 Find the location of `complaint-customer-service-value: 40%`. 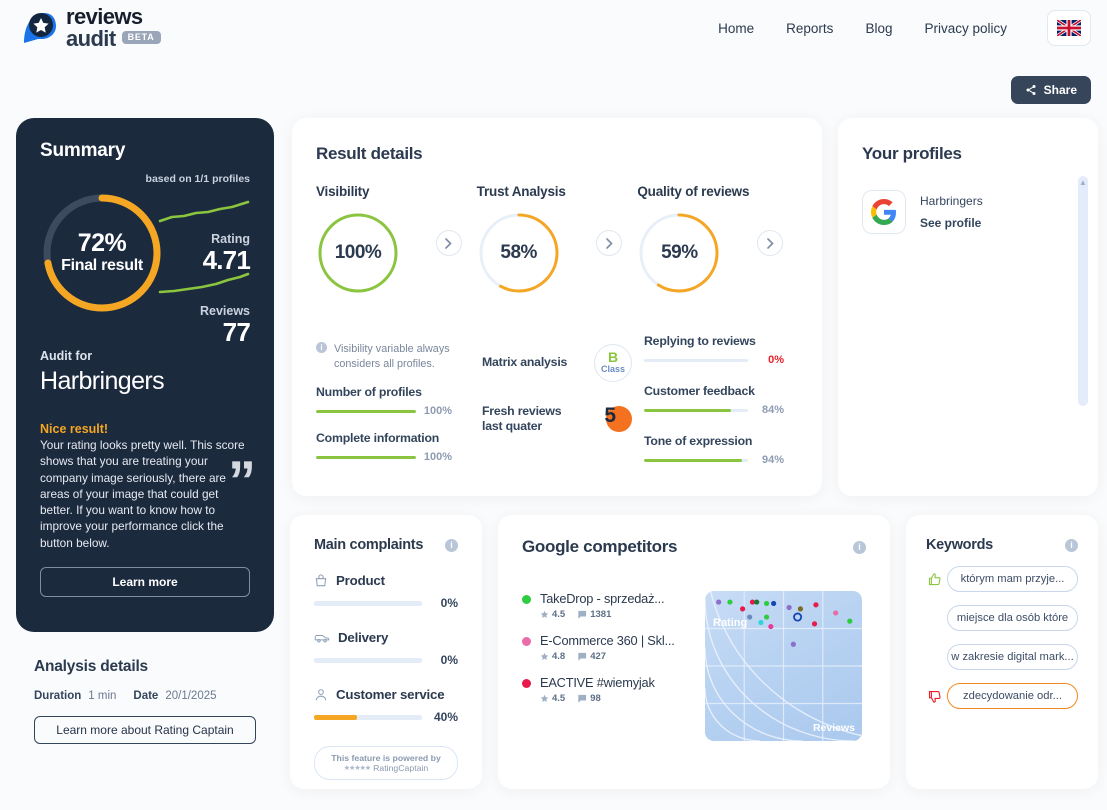

complaint-customer-service-value: 40% is located at coordinates (445, 717).